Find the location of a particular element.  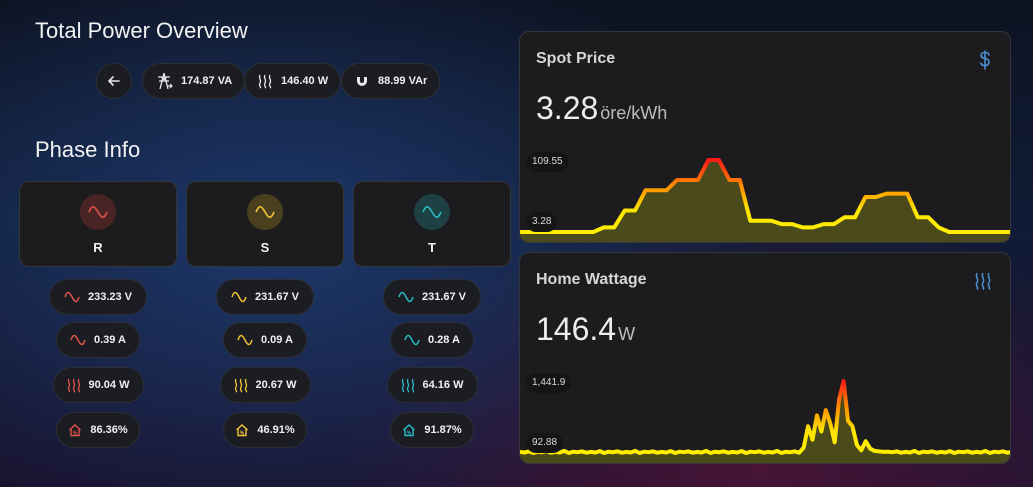

reactive-power-chip: 88.99 VAr is located at coordinates (391, 81).